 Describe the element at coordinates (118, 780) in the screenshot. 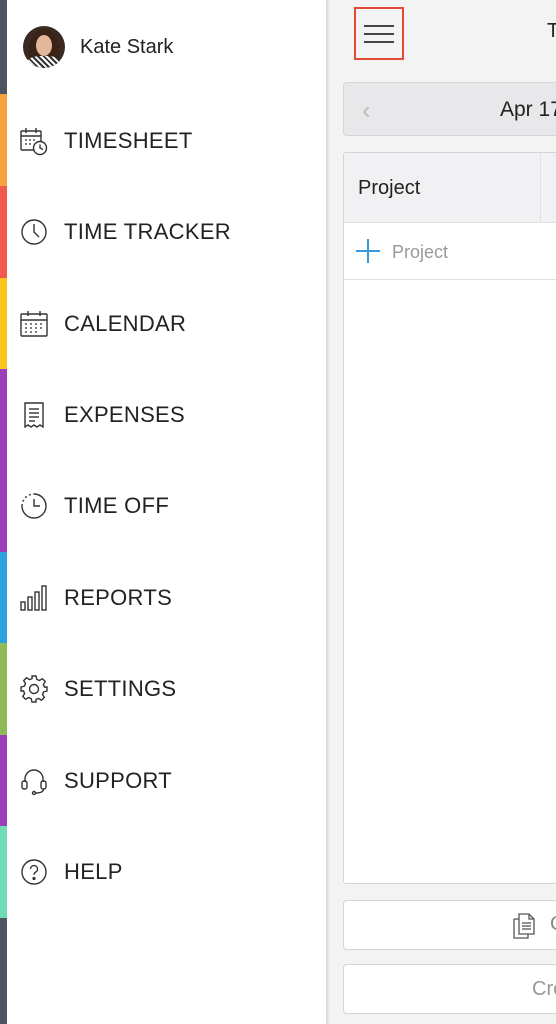

I see `menu-label: SUPPORT` at that location.